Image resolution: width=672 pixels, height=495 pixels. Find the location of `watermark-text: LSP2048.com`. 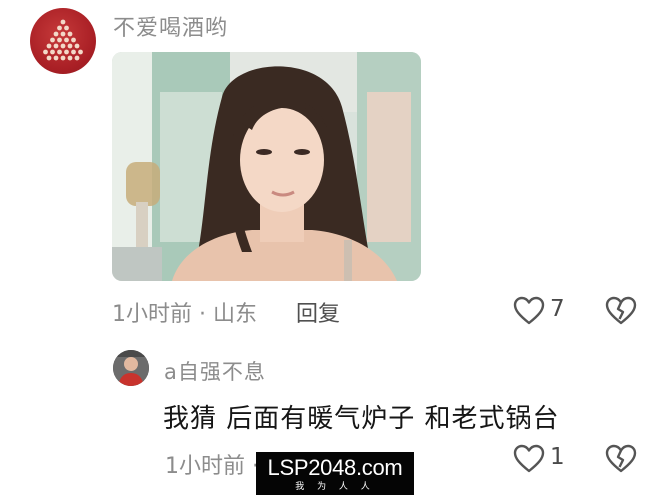

watermark-text: LSP2048.com is located at coordinates (335, 467).